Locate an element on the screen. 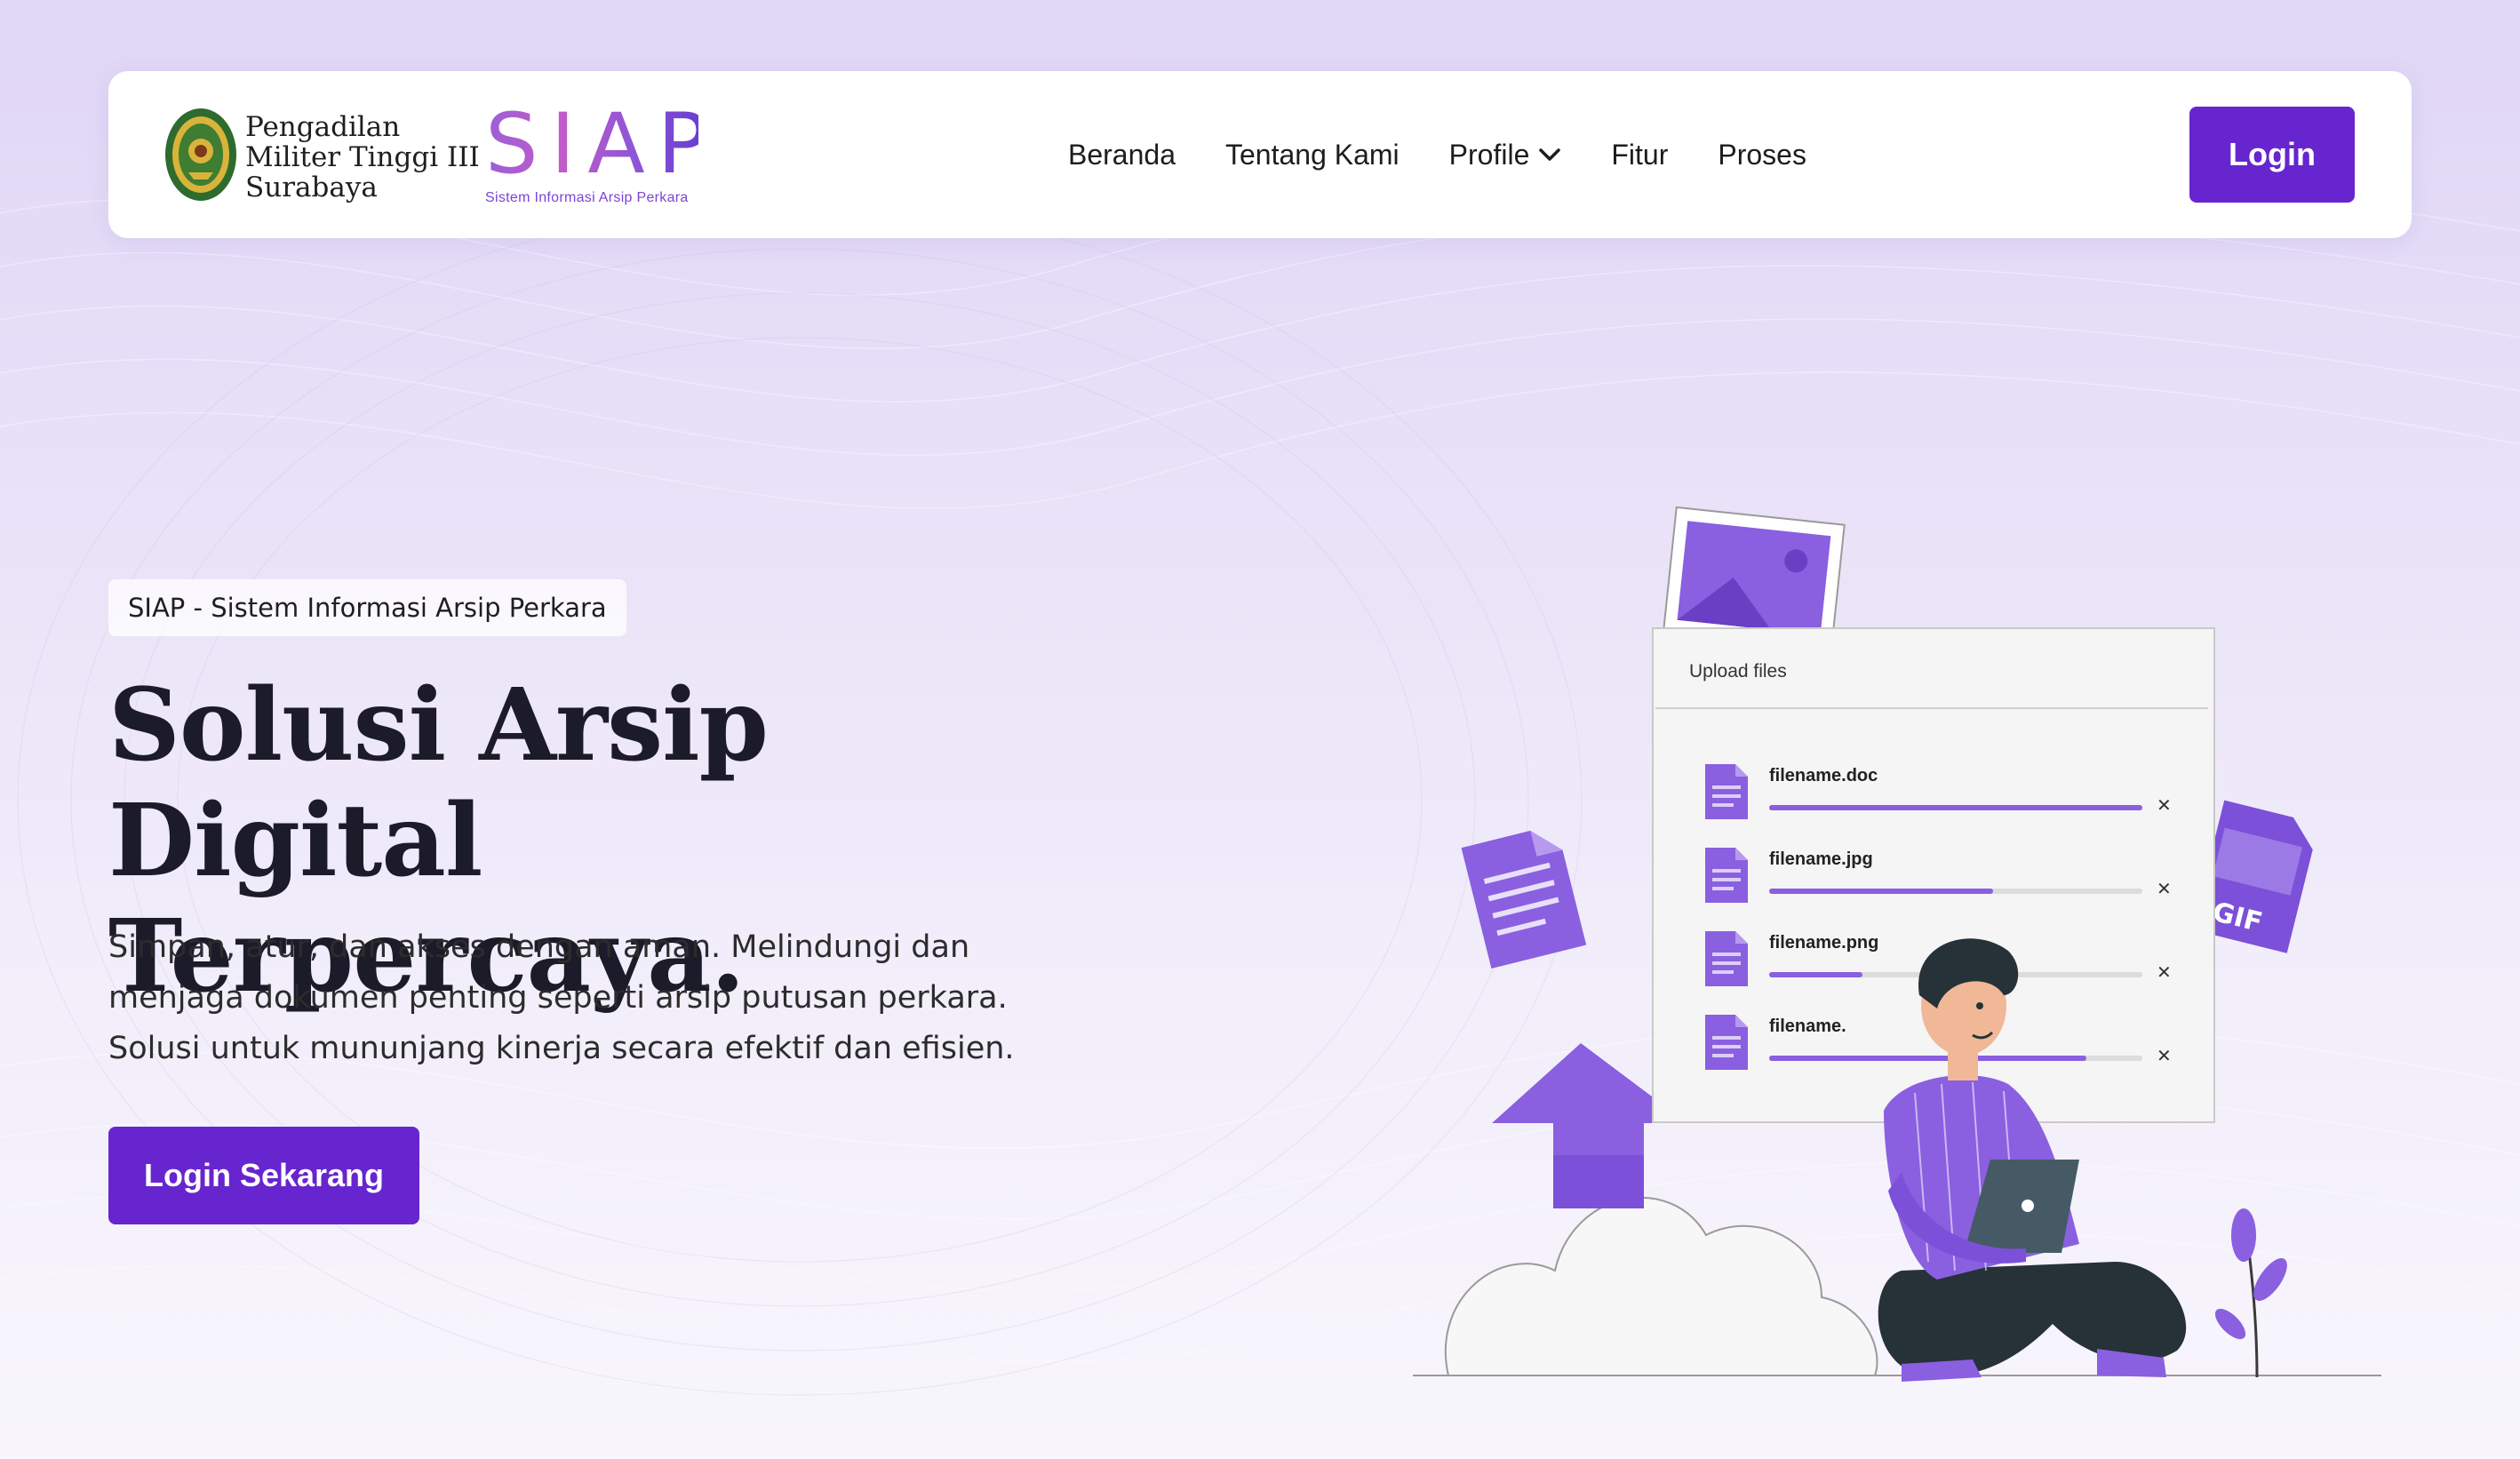  siap-logo: SIAP Sistem Informasi Arsip Perkara is located at coordinates (603, 152).